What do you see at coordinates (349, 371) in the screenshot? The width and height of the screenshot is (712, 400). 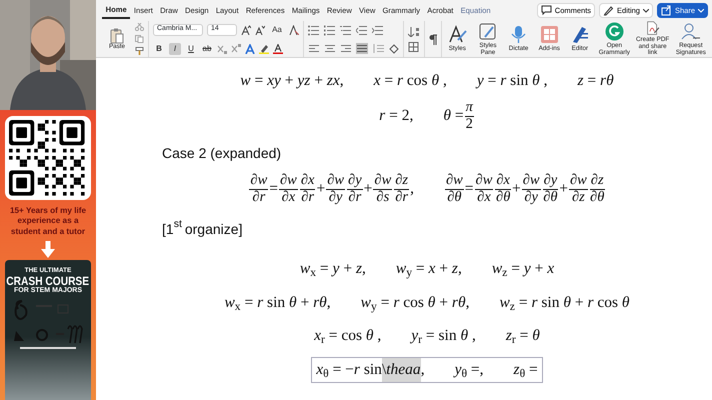 I see `math-text: x$_{θ}$ = −r sin` at bounding box center [349, 371].